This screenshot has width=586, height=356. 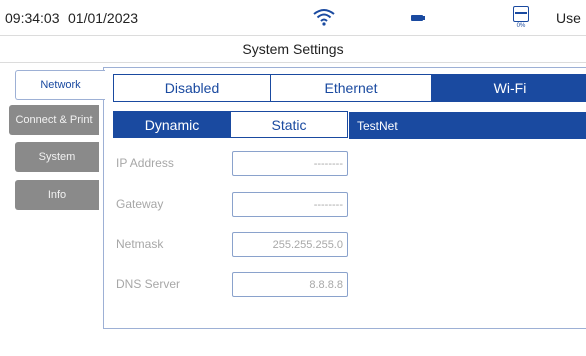 What do you see at coordinates (140, 204) in the screenshot?
I see `gateway-label: Gateway` at bounding box center [140, 204].